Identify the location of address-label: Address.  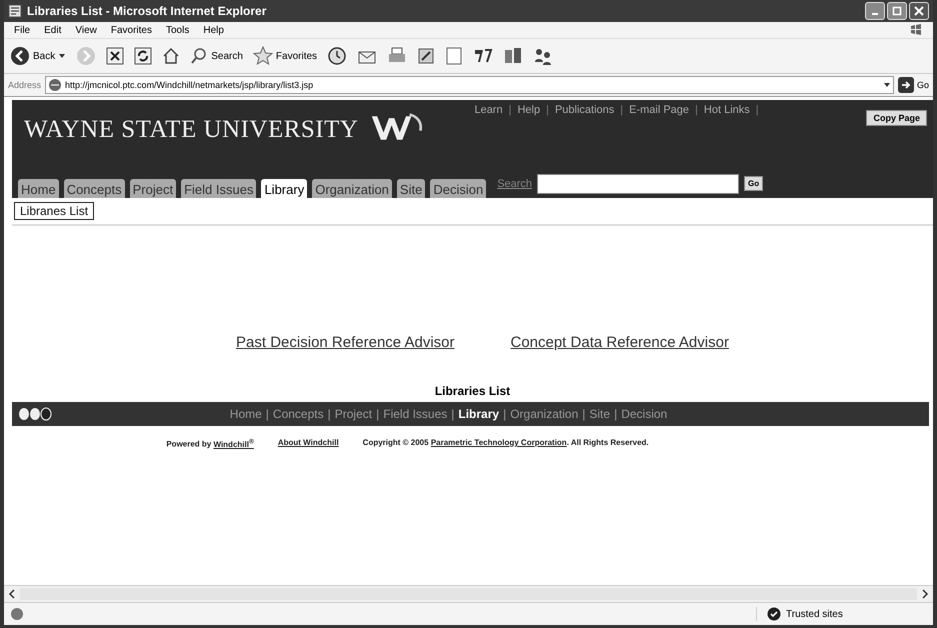
(25, 85).